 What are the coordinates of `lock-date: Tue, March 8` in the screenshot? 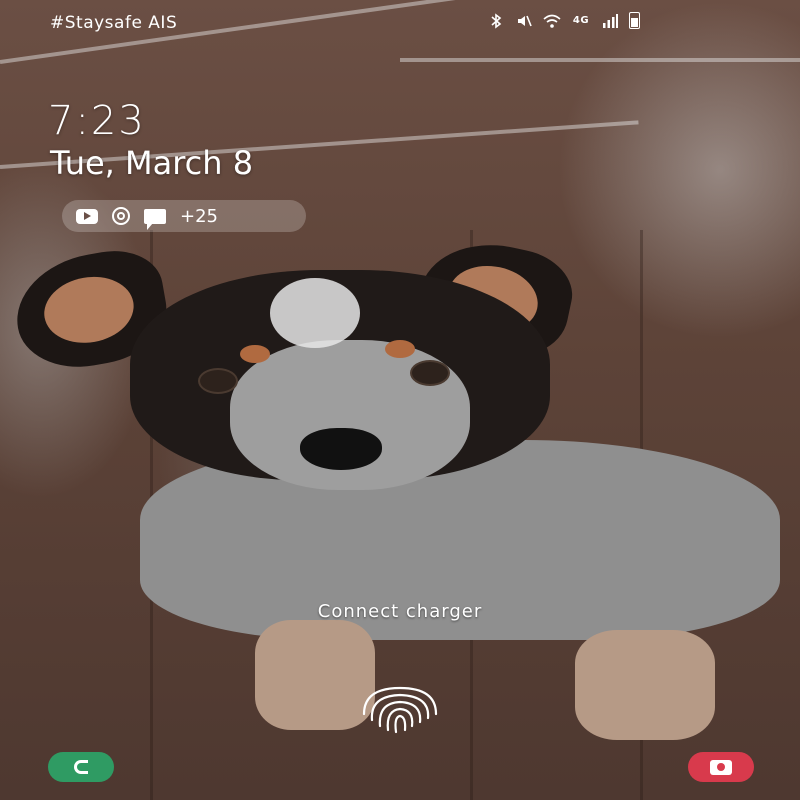 It's located at (152, 163).